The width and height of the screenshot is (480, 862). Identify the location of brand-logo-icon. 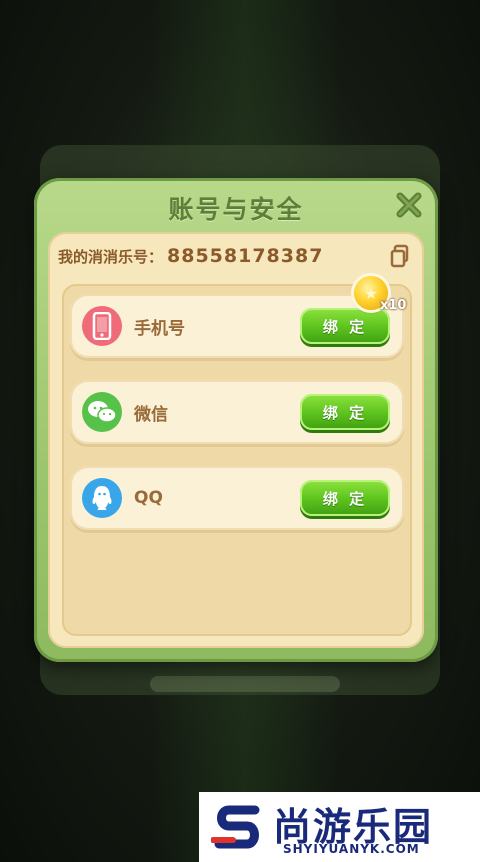
(235, 827).